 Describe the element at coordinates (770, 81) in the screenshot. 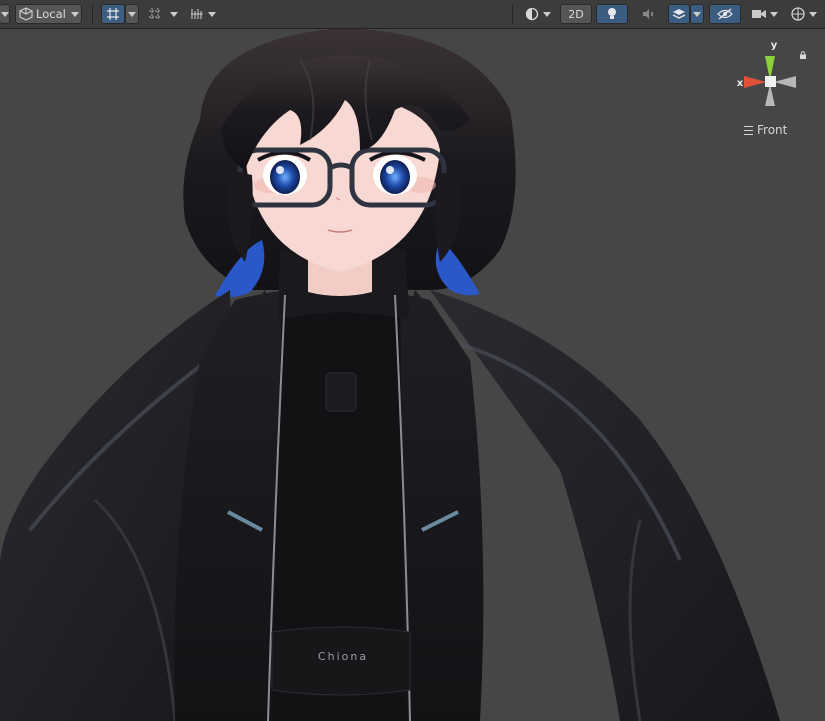

I see `gizmo-center-cube` at that location.